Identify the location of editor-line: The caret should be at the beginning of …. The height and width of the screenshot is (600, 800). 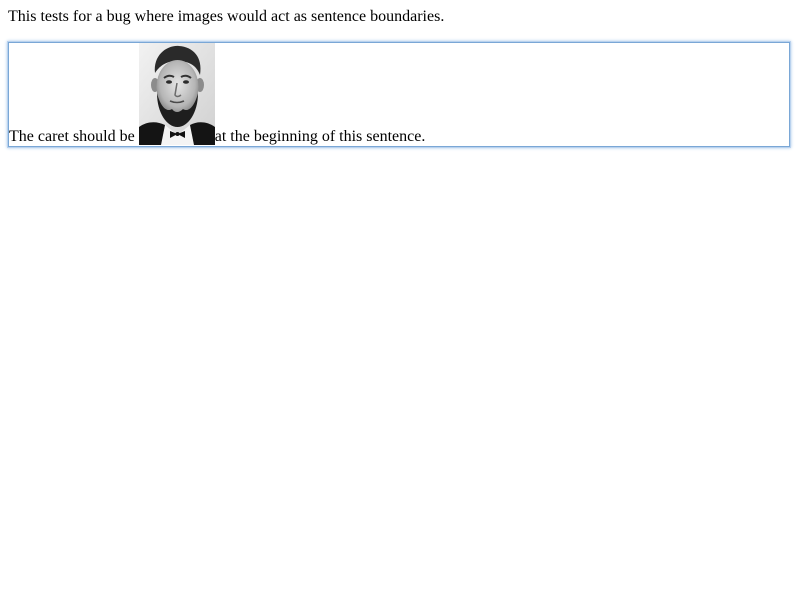
(217, 94).